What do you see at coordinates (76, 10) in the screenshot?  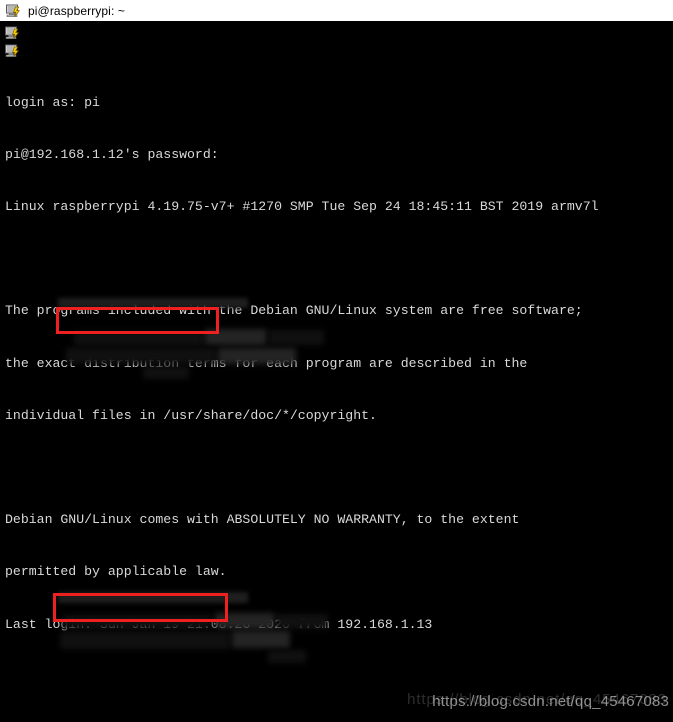 I see `window-title: pi@raspberrypi: ~` at bounding box center [76, 10].